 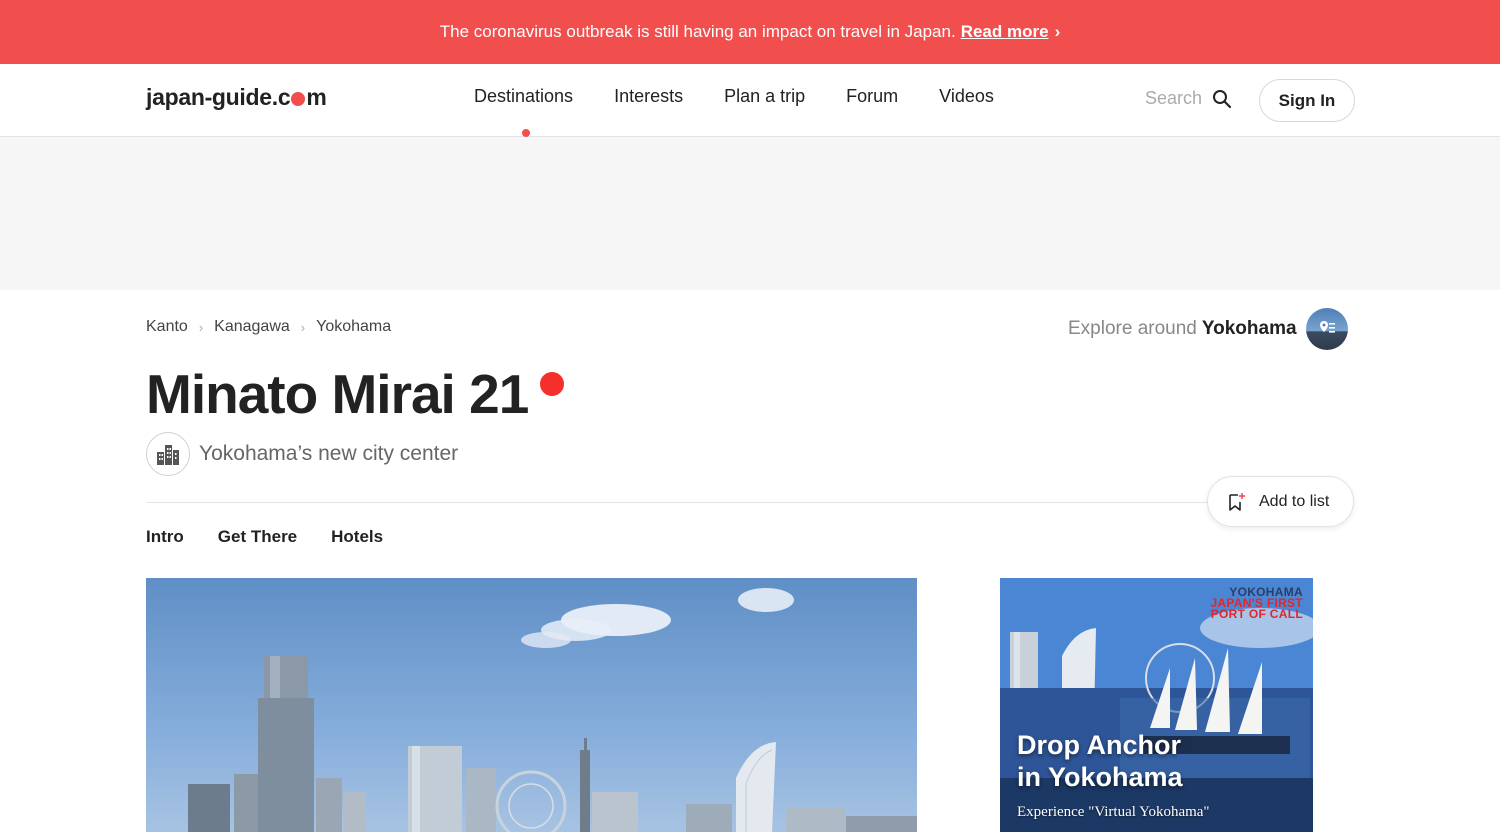 What do you see at coordinates (357, 537) in the screenshot?
I see `tab-hotels: Hotels` at bounding box center [357, 537].